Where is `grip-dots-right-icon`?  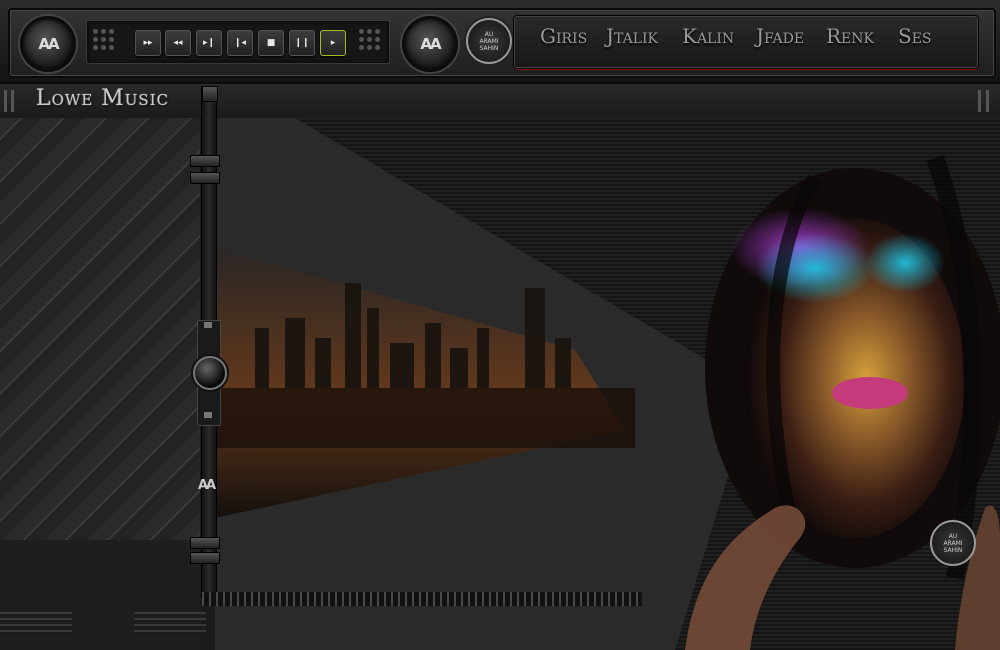 grip-dots-right-icon is located at coordinates (370, 40).